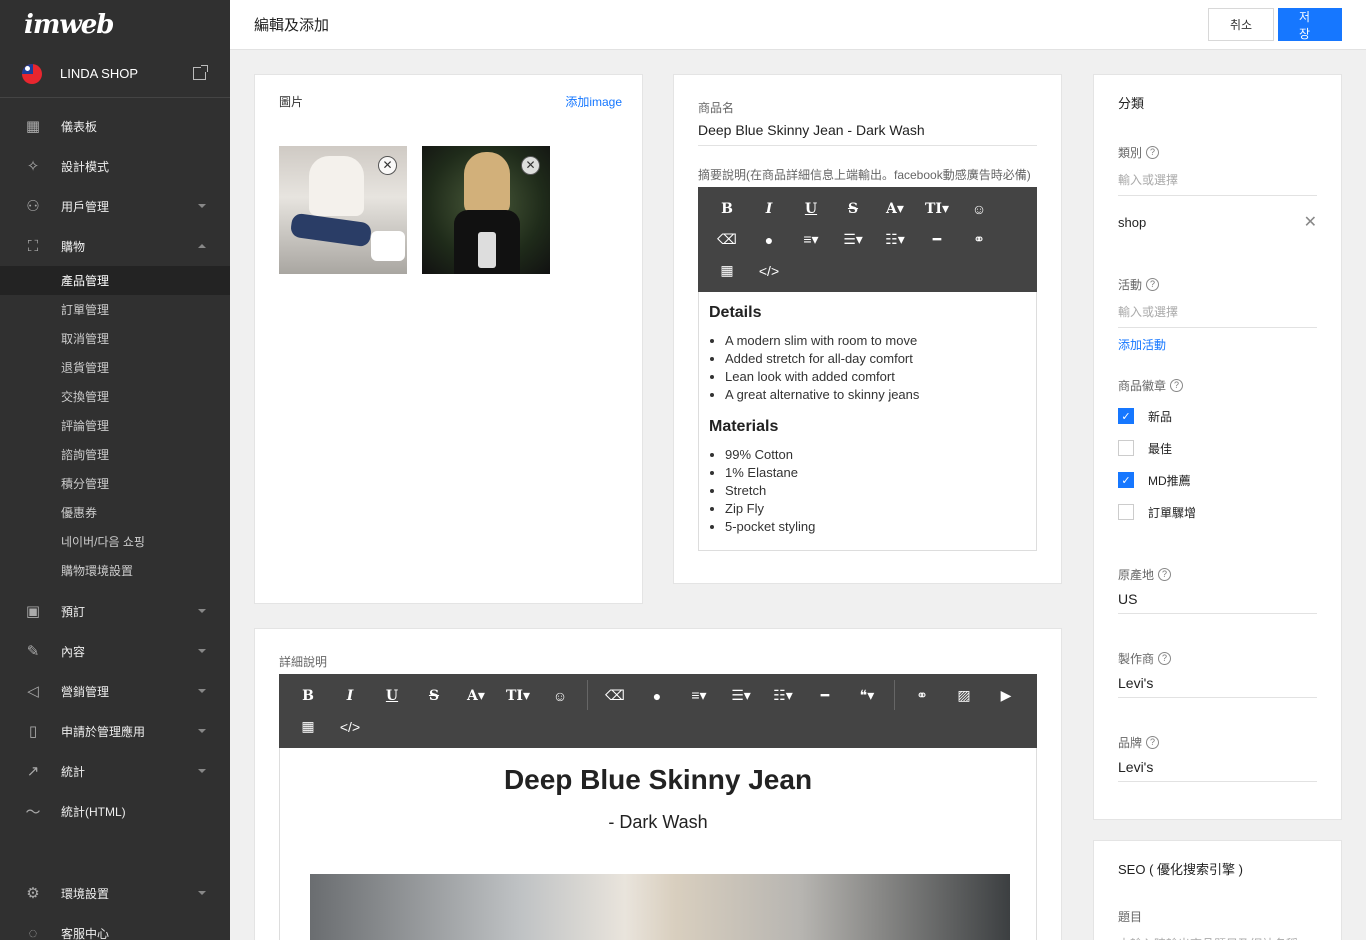 The image size is (1366, 940). I want to click on badge-md-pick-checkbox: ✓ MD推薦, so click(1217, 480).